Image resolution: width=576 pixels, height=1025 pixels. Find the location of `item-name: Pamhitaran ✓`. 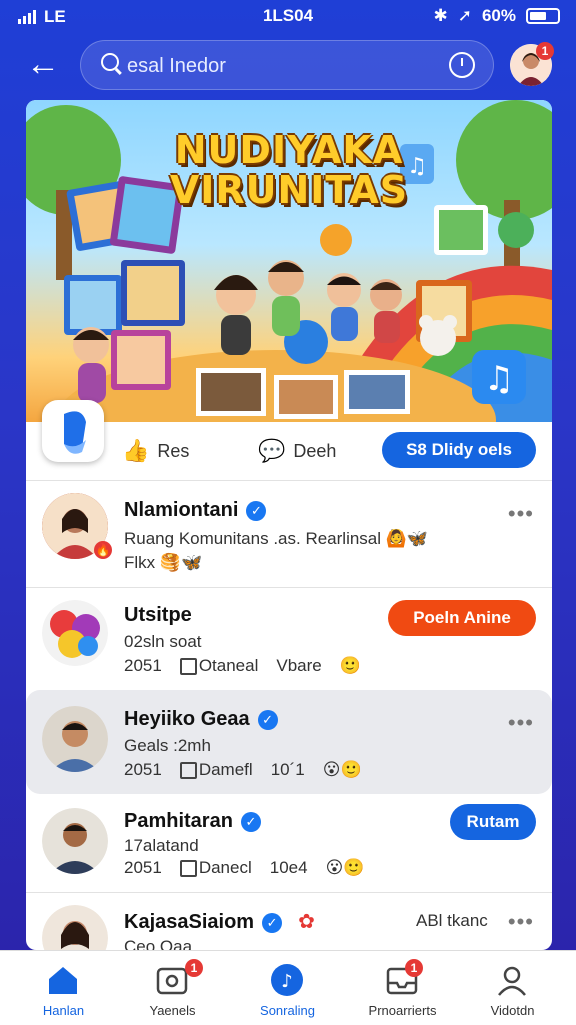

item-name: Pamhitaran ✓ is located at coordinates (192, 821).